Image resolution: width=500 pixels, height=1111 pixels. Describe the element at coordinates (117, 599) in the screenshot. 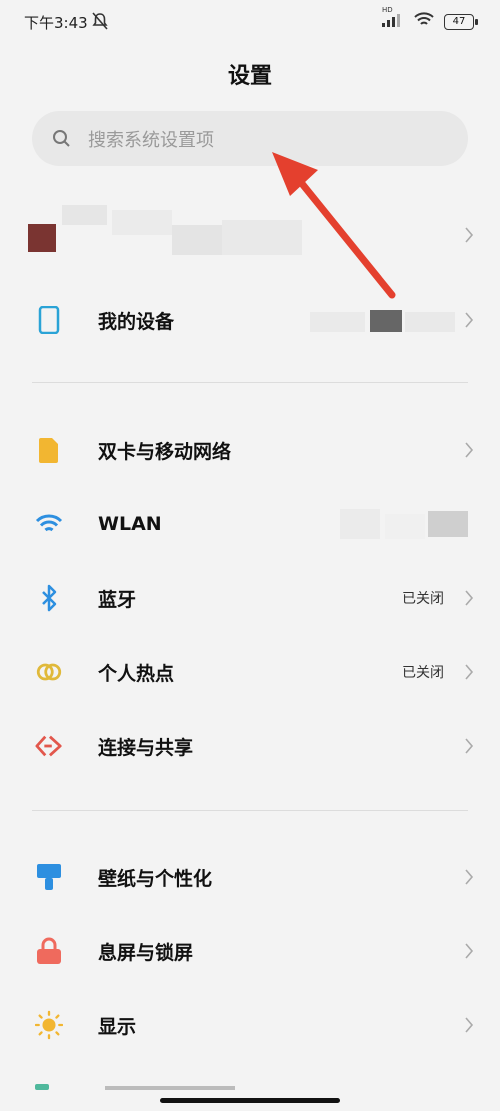

I see `bluetooth-label: 蓝牙` at that location.